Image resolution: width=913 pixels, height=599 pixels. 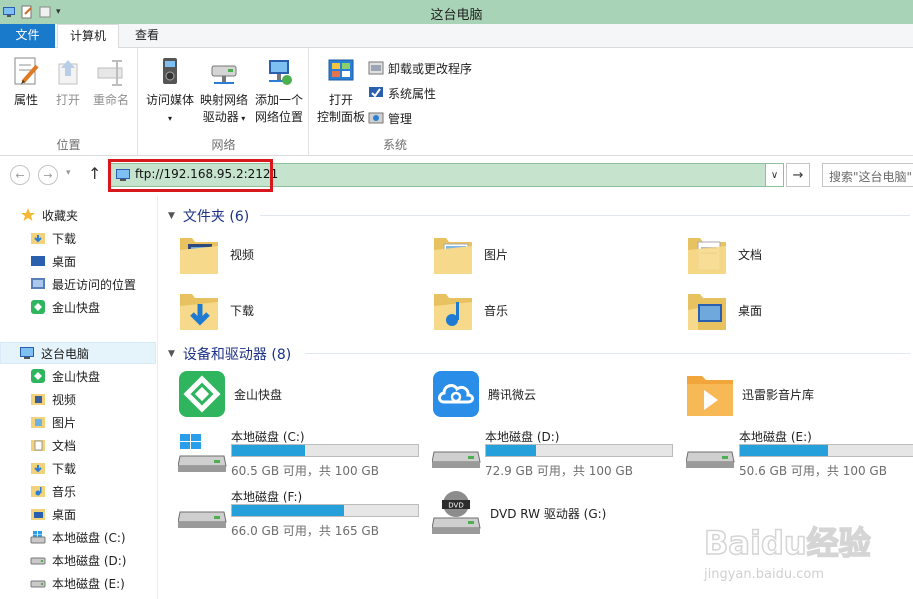 I want to click on folder-downloads-label: 下载, so click(x=242, y=310).